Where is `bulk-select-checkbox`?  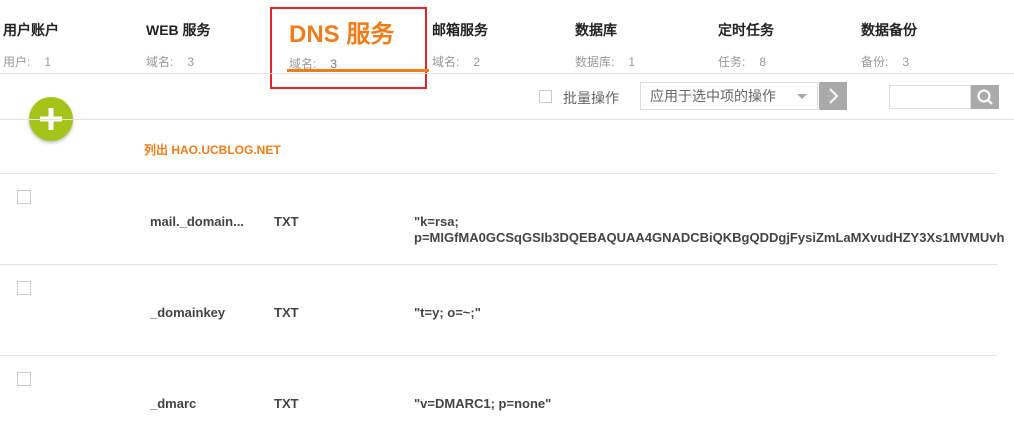 bulk-select-checkbox is located at coordinates (545, 96).